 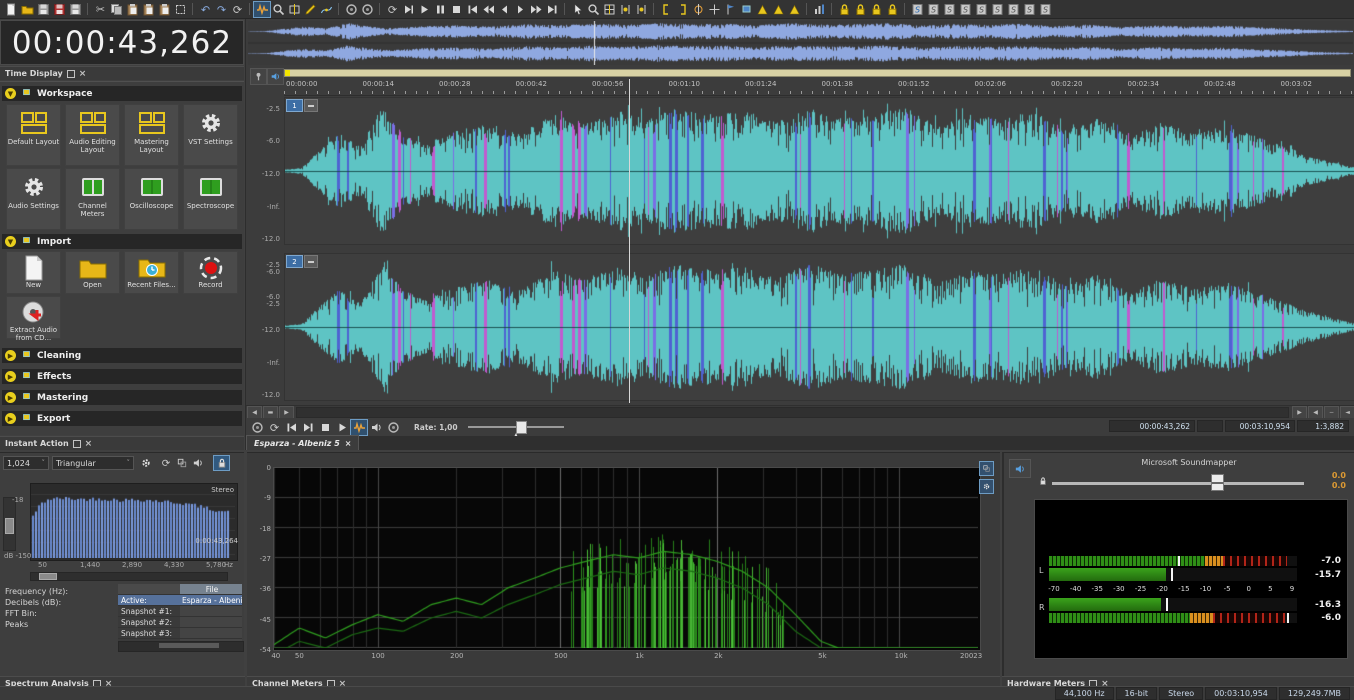 What do you see at coordinates (270, 412) in the screenshot?
I see `scroll-drag-button: ▬` at bounding box center [270, 412].